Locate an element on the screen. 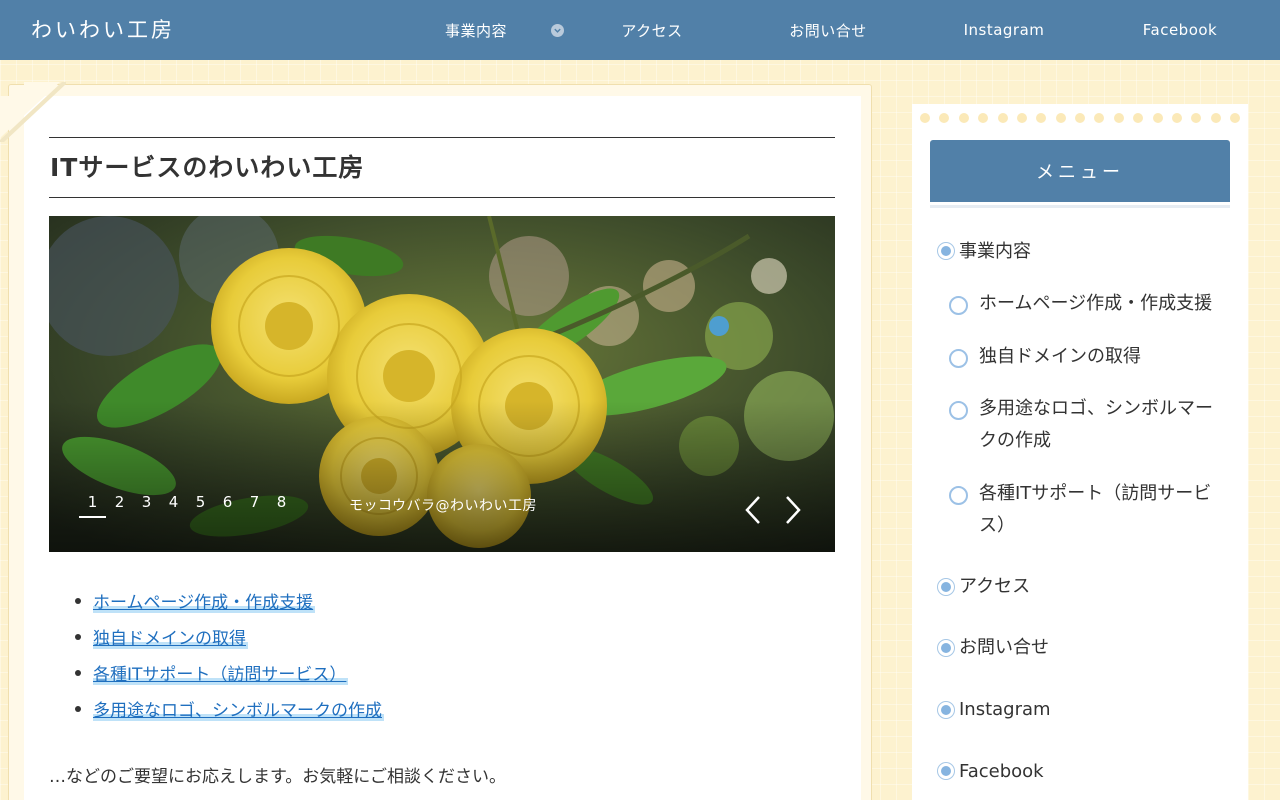 Image resolution: width=1280 pixels, height=800 pixels. link-homepage-creation: ホームページ作成・作成支援 is located at coordinates (204, 603).